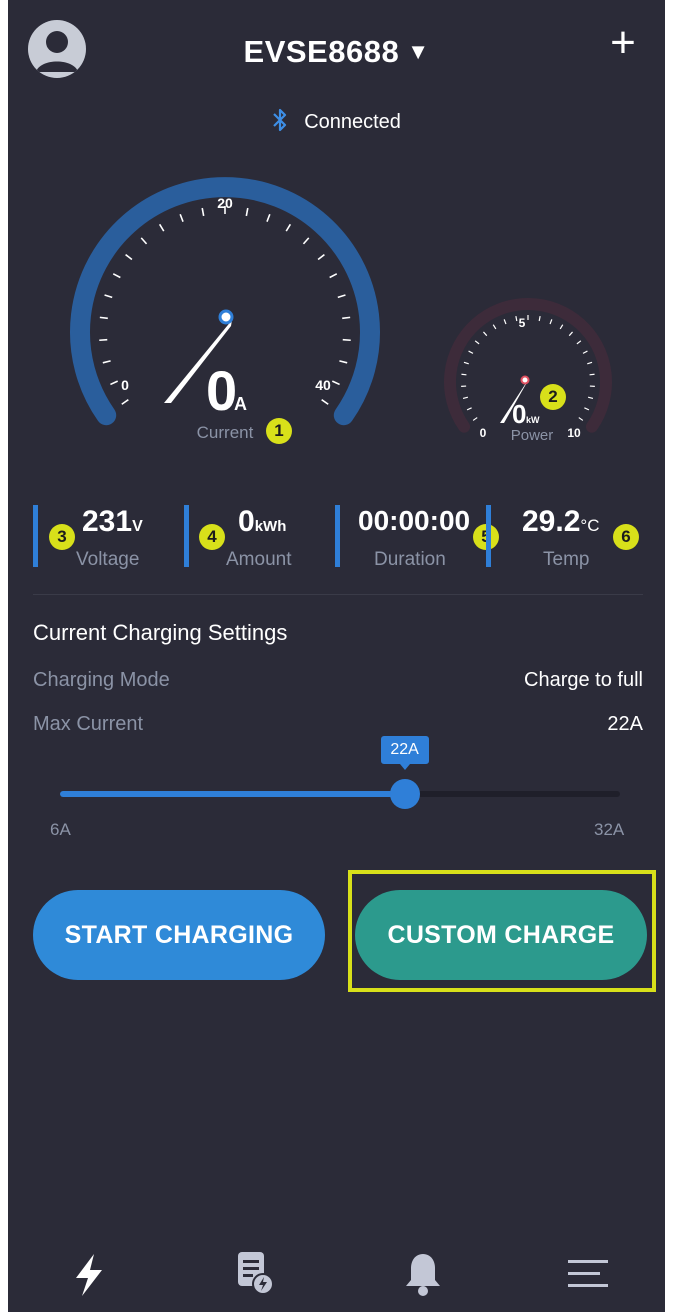  Describe the element at coordinates (256, 1274) in the screenshot. I see `charge-records-icon` at that location.